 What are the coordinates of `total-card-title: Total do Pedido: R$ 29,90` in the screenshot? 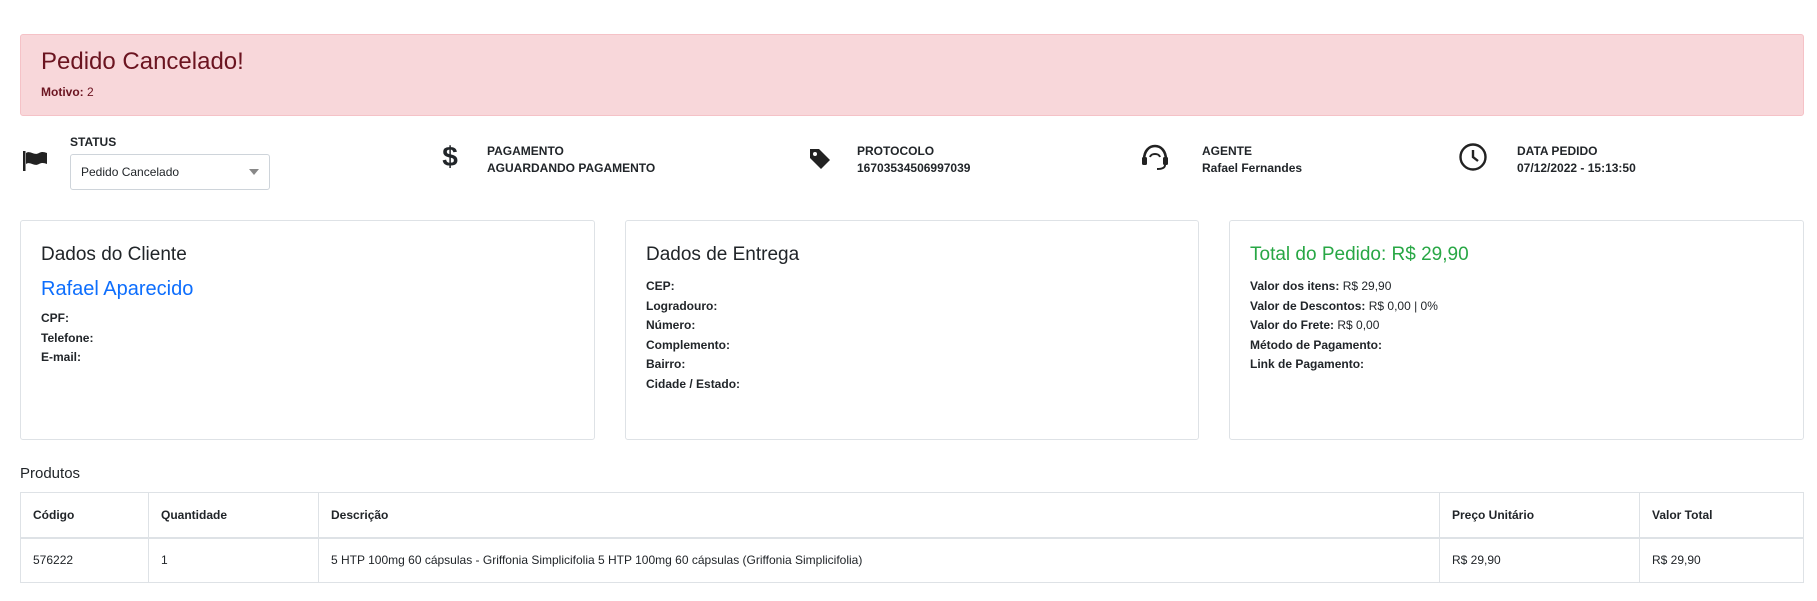 It's located at (1359, 254).